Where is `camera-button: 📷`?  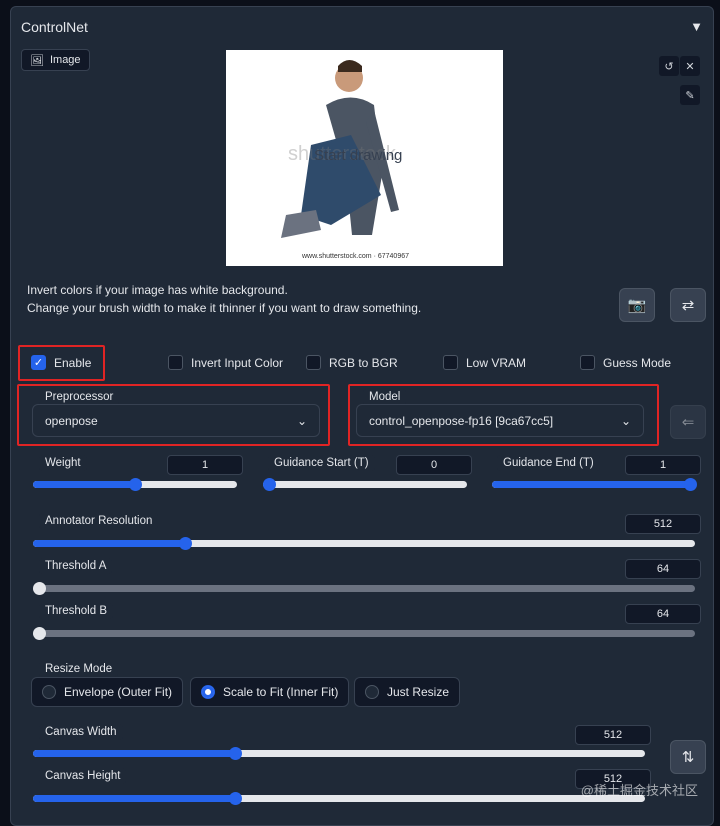
camera-button: 📷 is located at coordinates (637, 305).